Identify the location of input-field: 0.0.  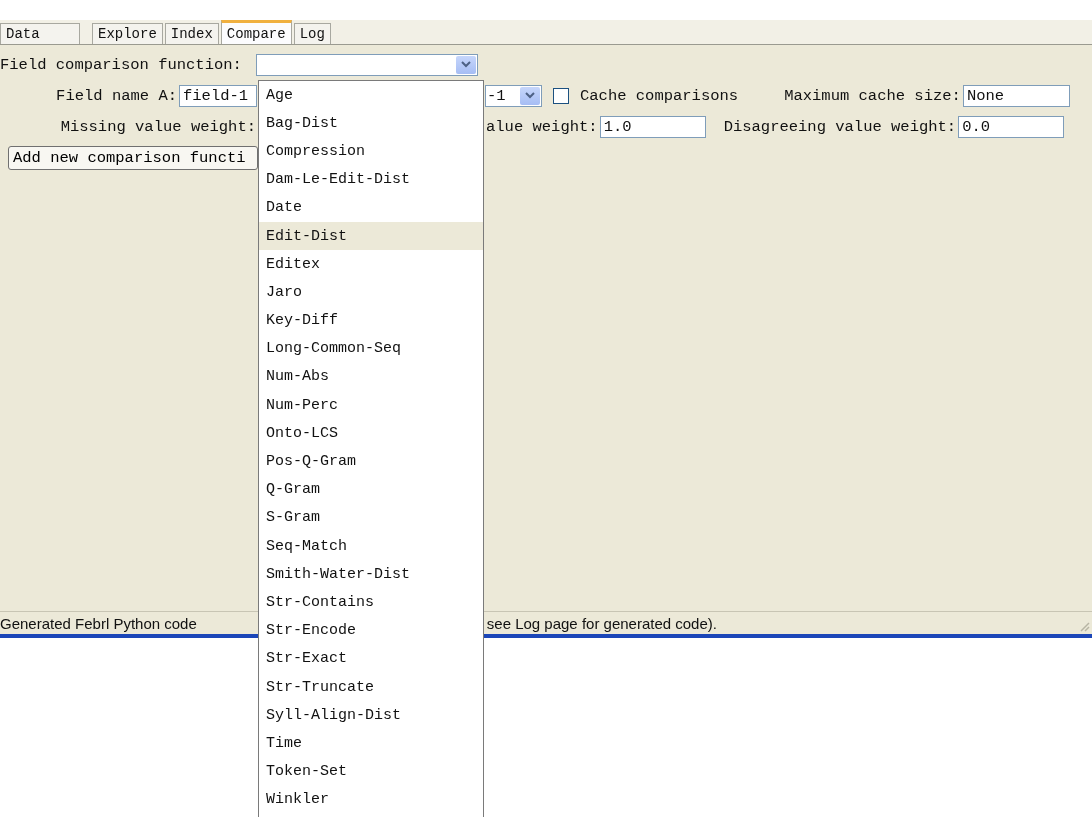
(1011, 126).